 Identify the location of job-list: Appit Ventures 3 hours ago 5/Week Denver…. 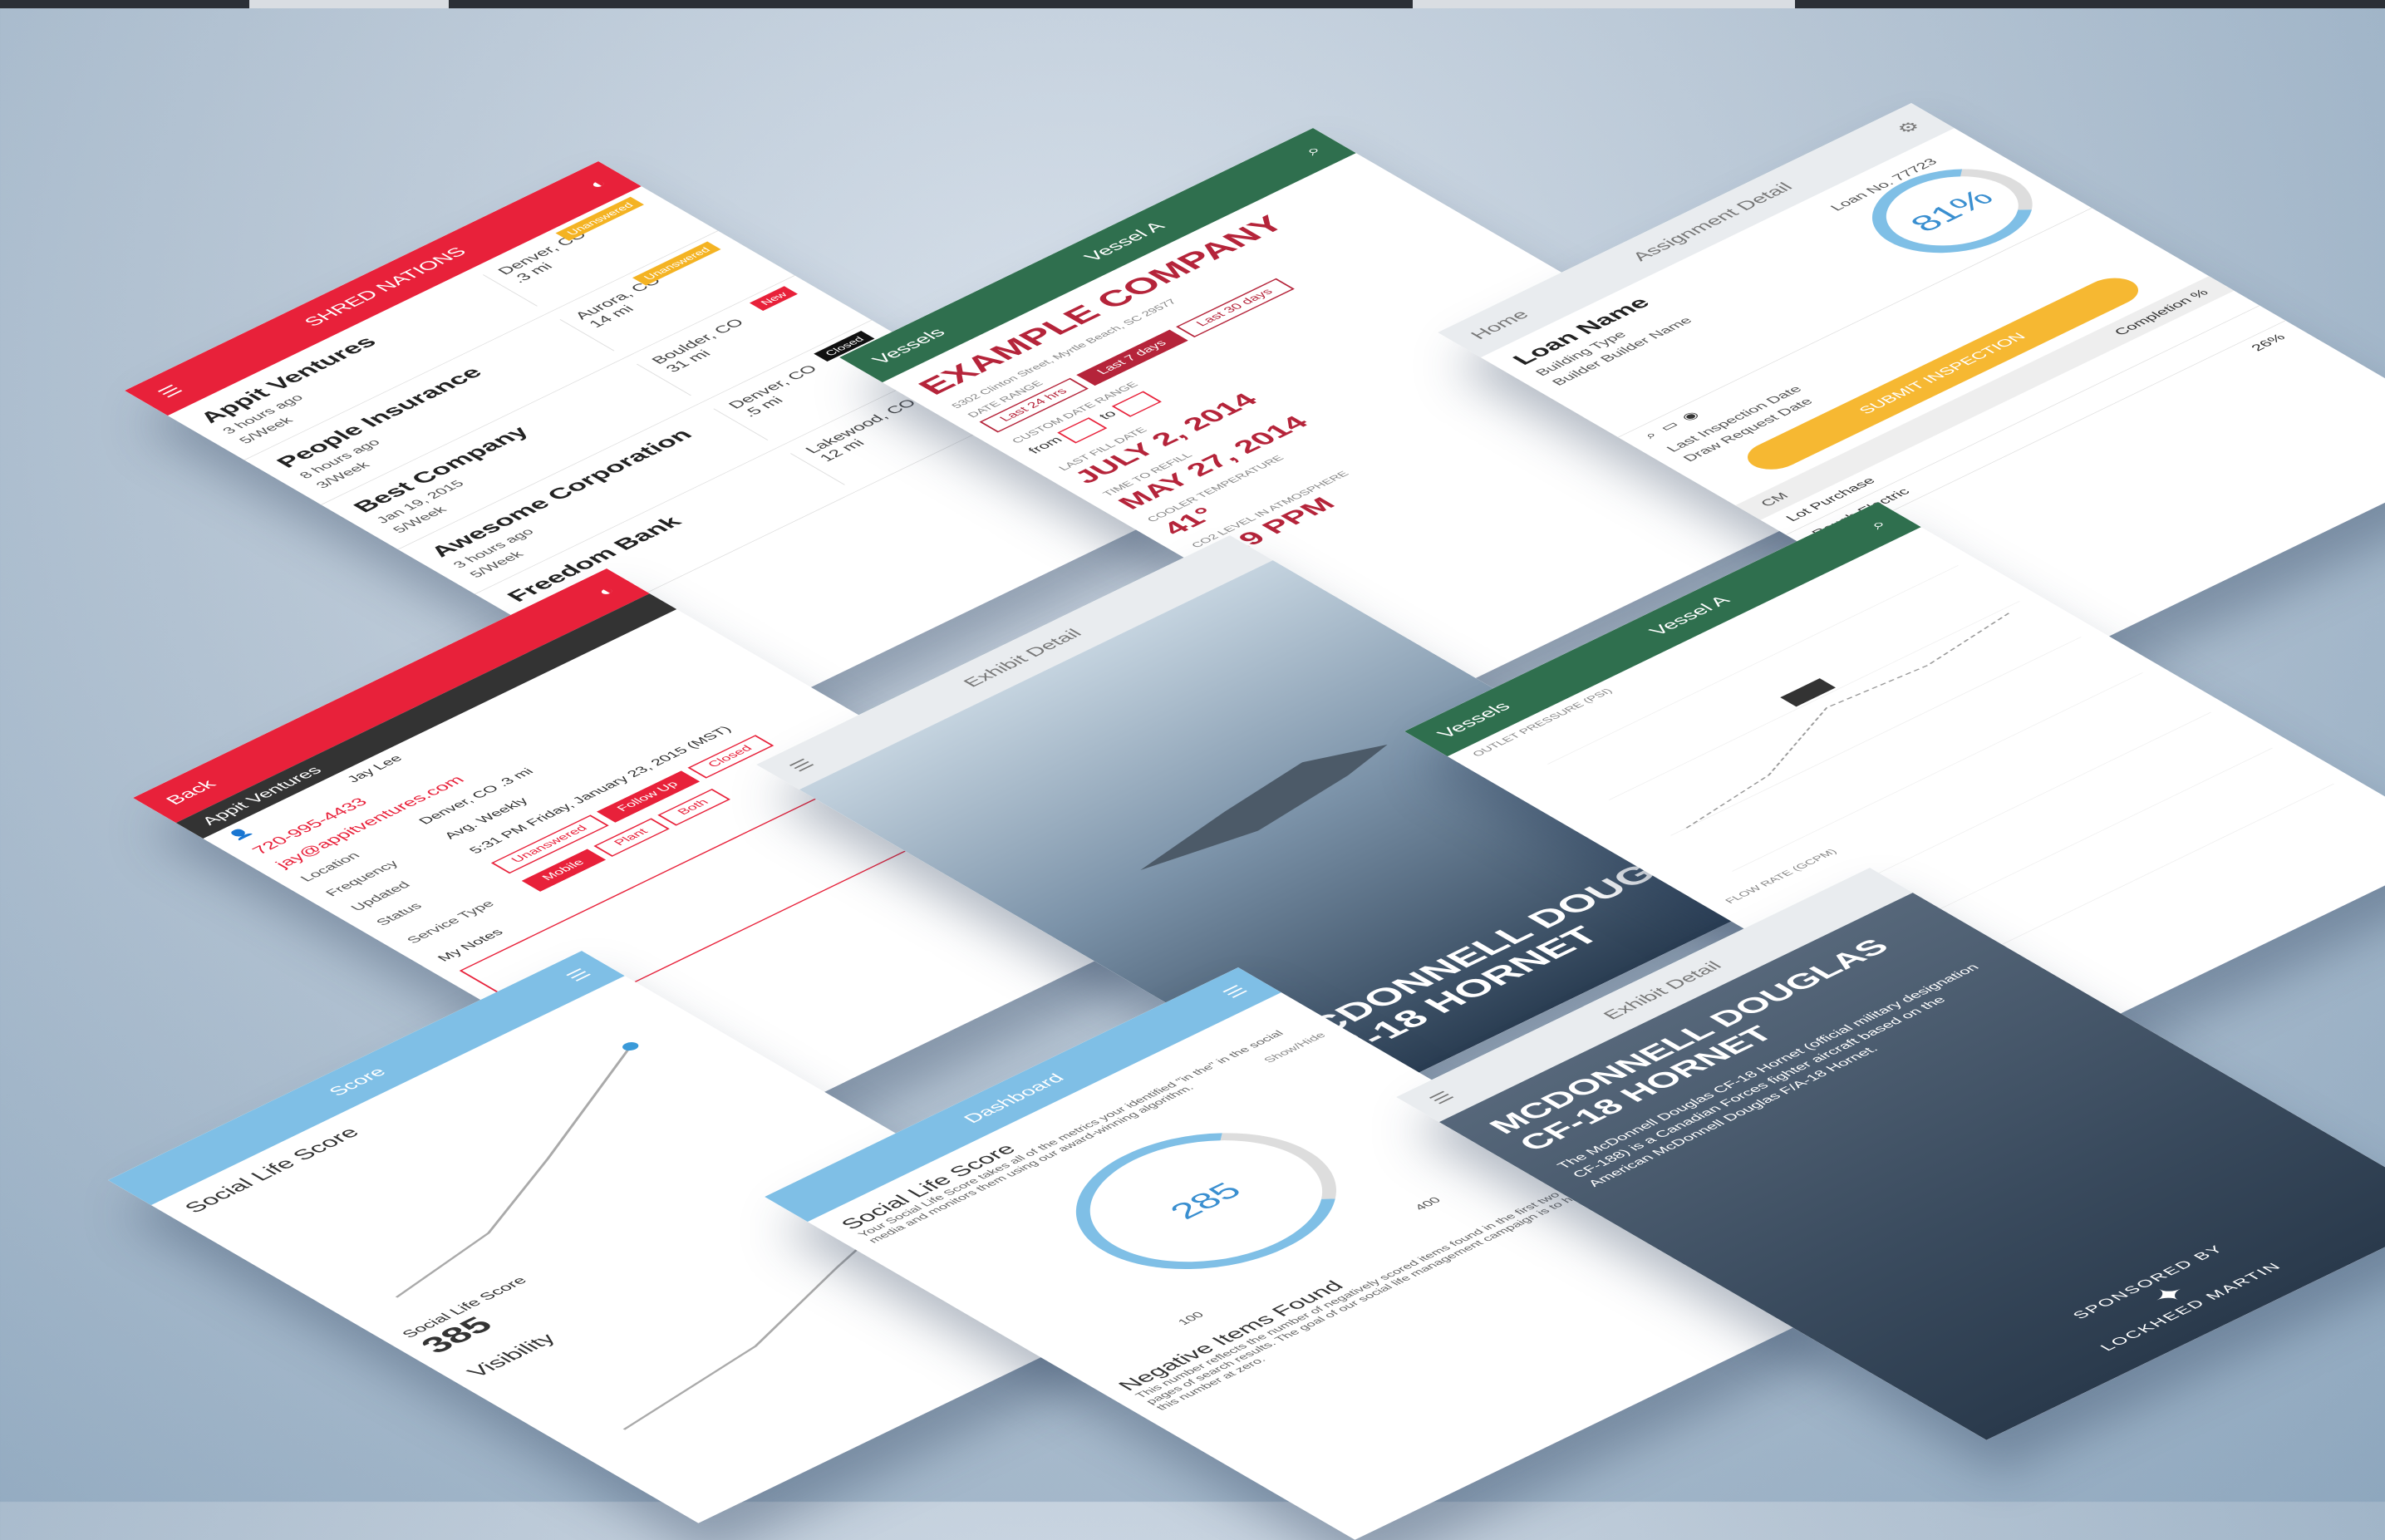
(596, 412).